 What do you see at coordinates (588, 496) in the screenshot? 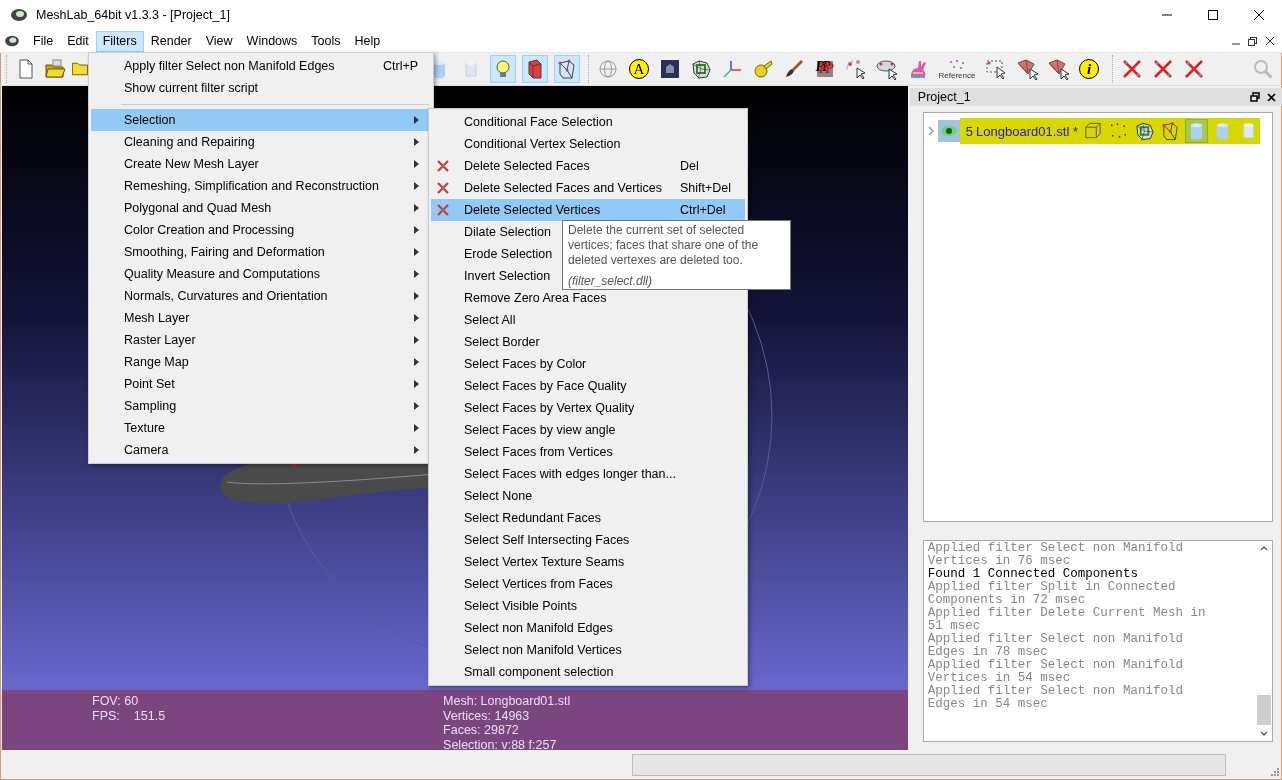
I see `menu-item: Select None` at bounding box center [588, 496].